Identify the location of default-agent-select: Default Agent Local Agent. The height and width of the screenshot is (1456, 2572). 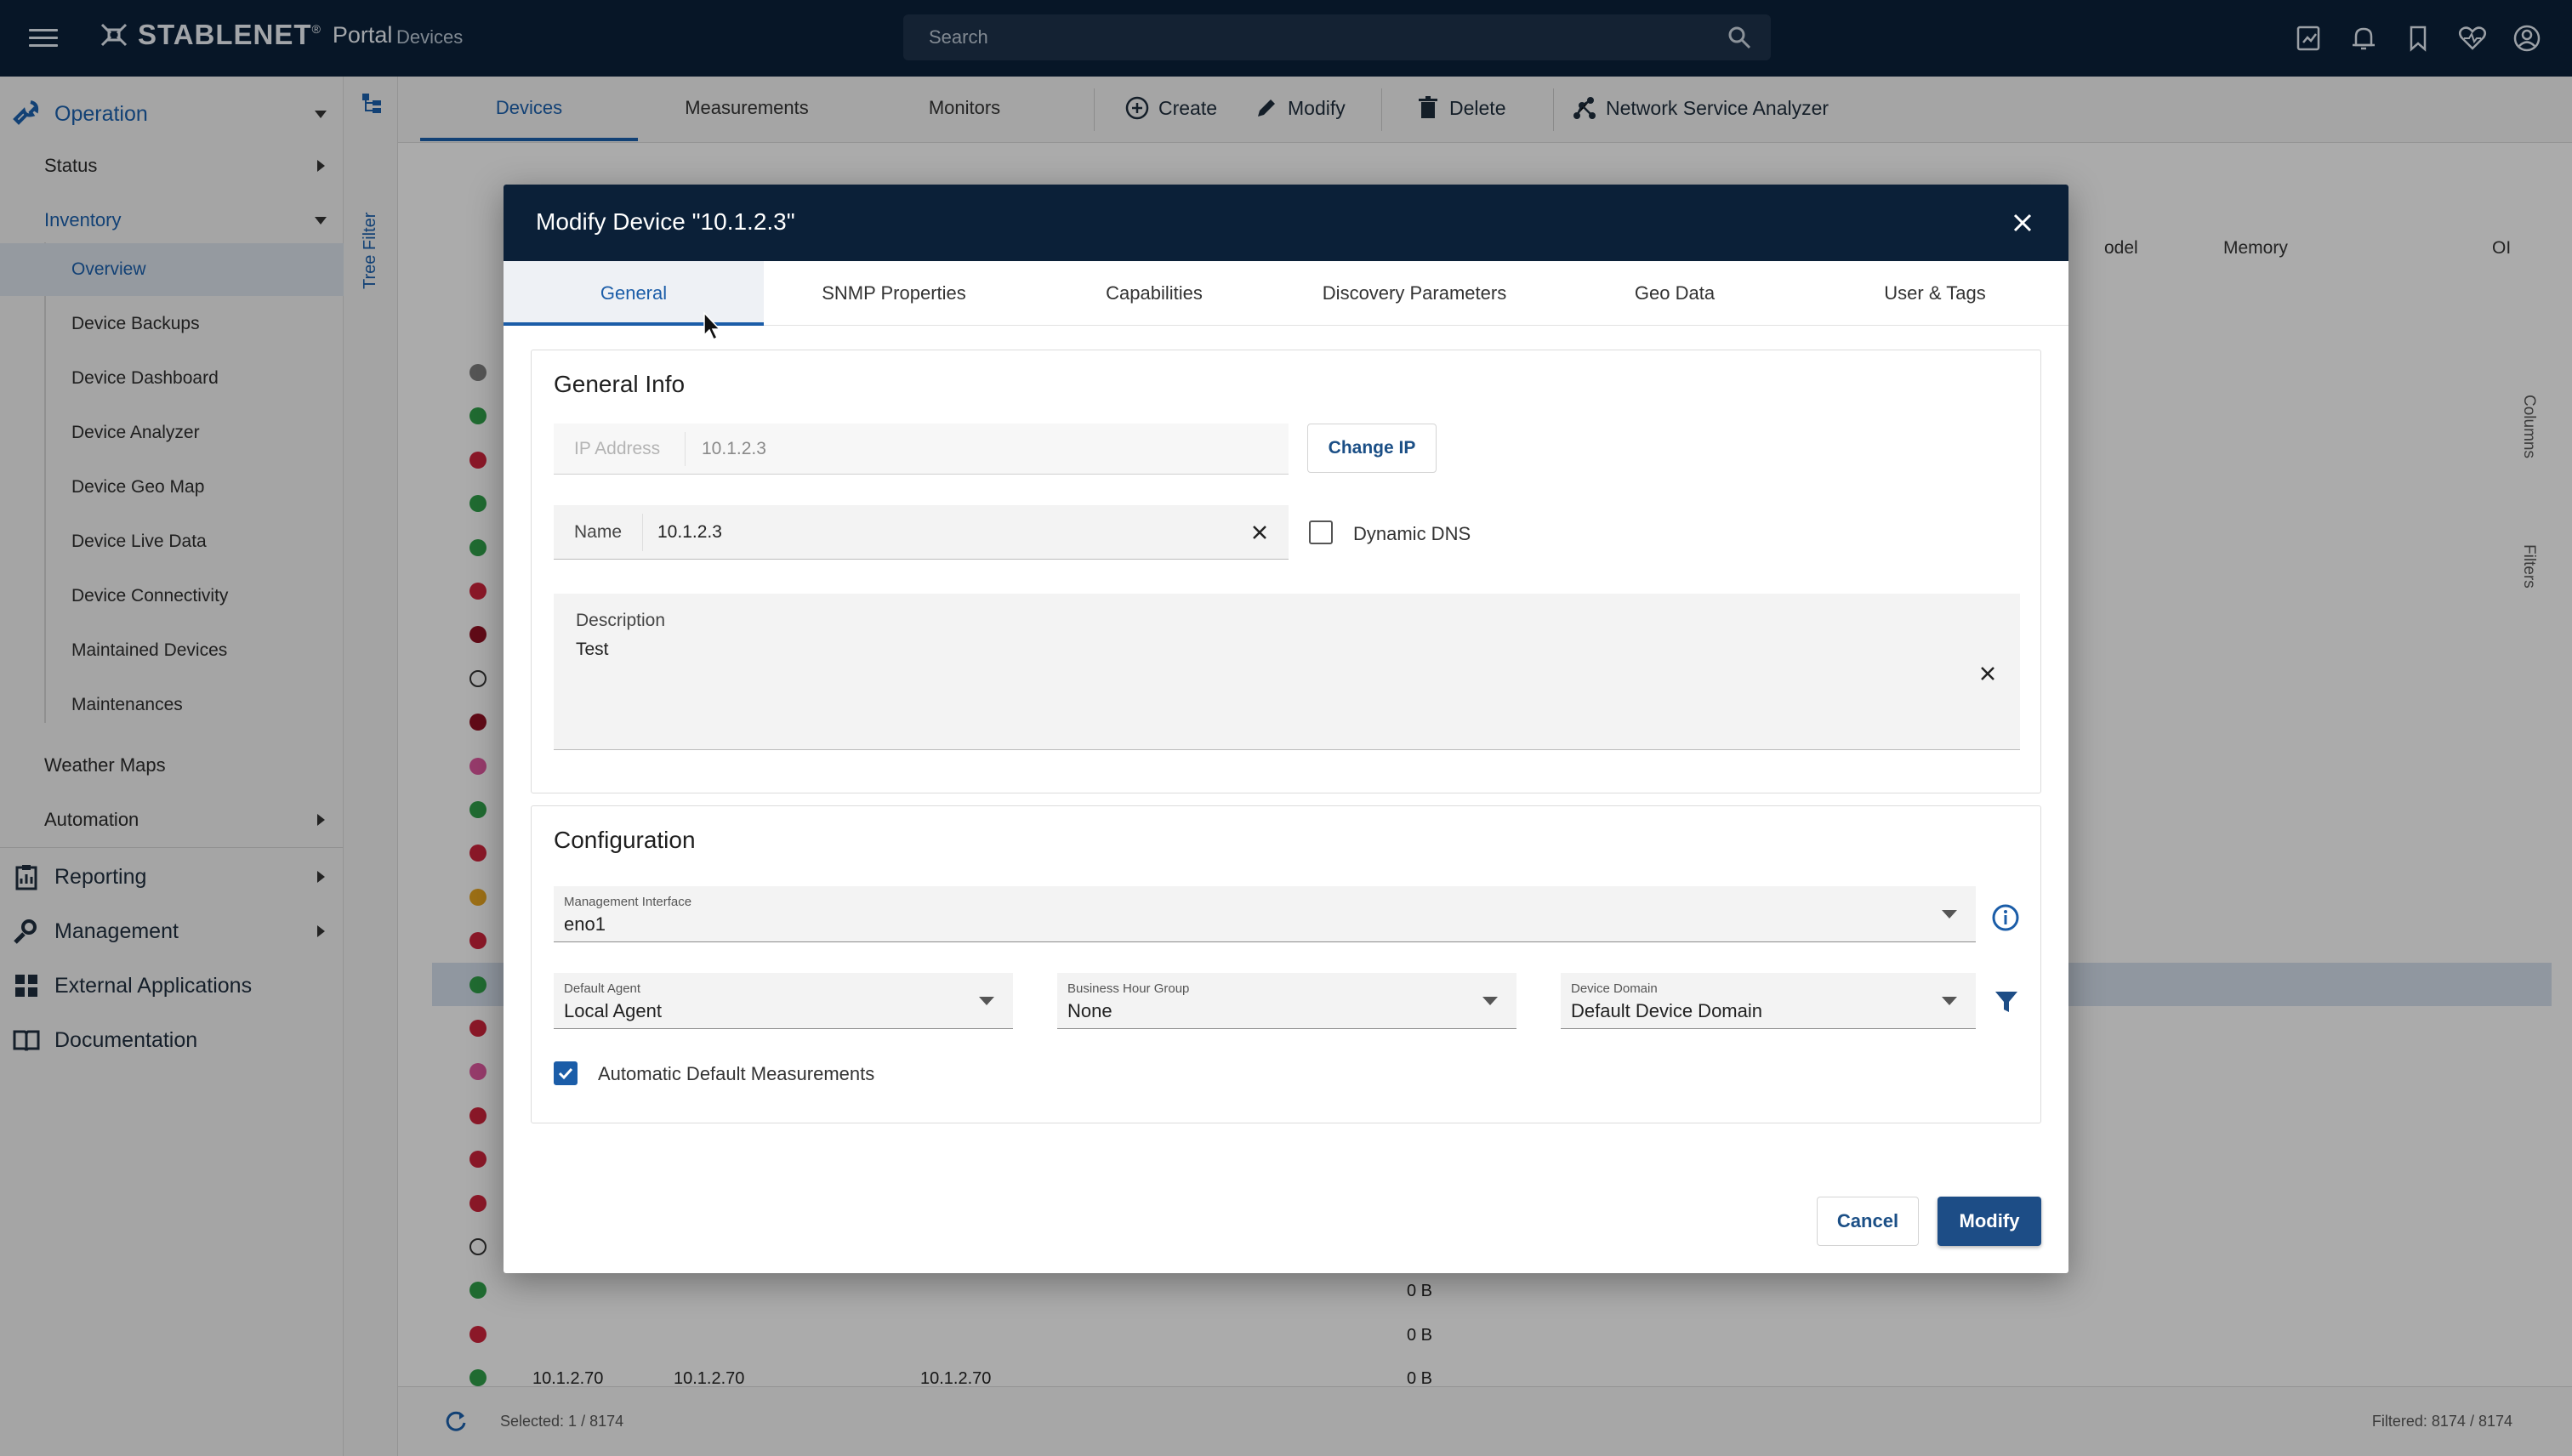
(784, 1001).